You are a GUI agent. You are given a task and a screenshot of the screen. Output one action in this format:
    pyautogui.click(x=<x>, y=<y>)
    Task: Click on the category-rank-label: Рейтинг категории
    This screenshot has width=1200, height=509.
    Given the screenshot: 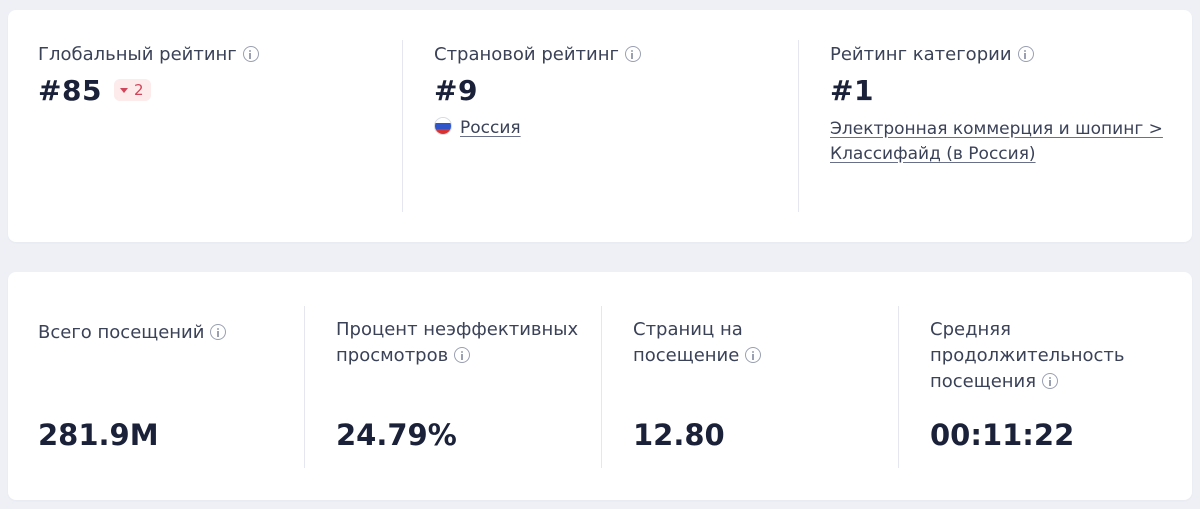 What is the action you would take?
    pyautogui.click(x=921, y=54)
    